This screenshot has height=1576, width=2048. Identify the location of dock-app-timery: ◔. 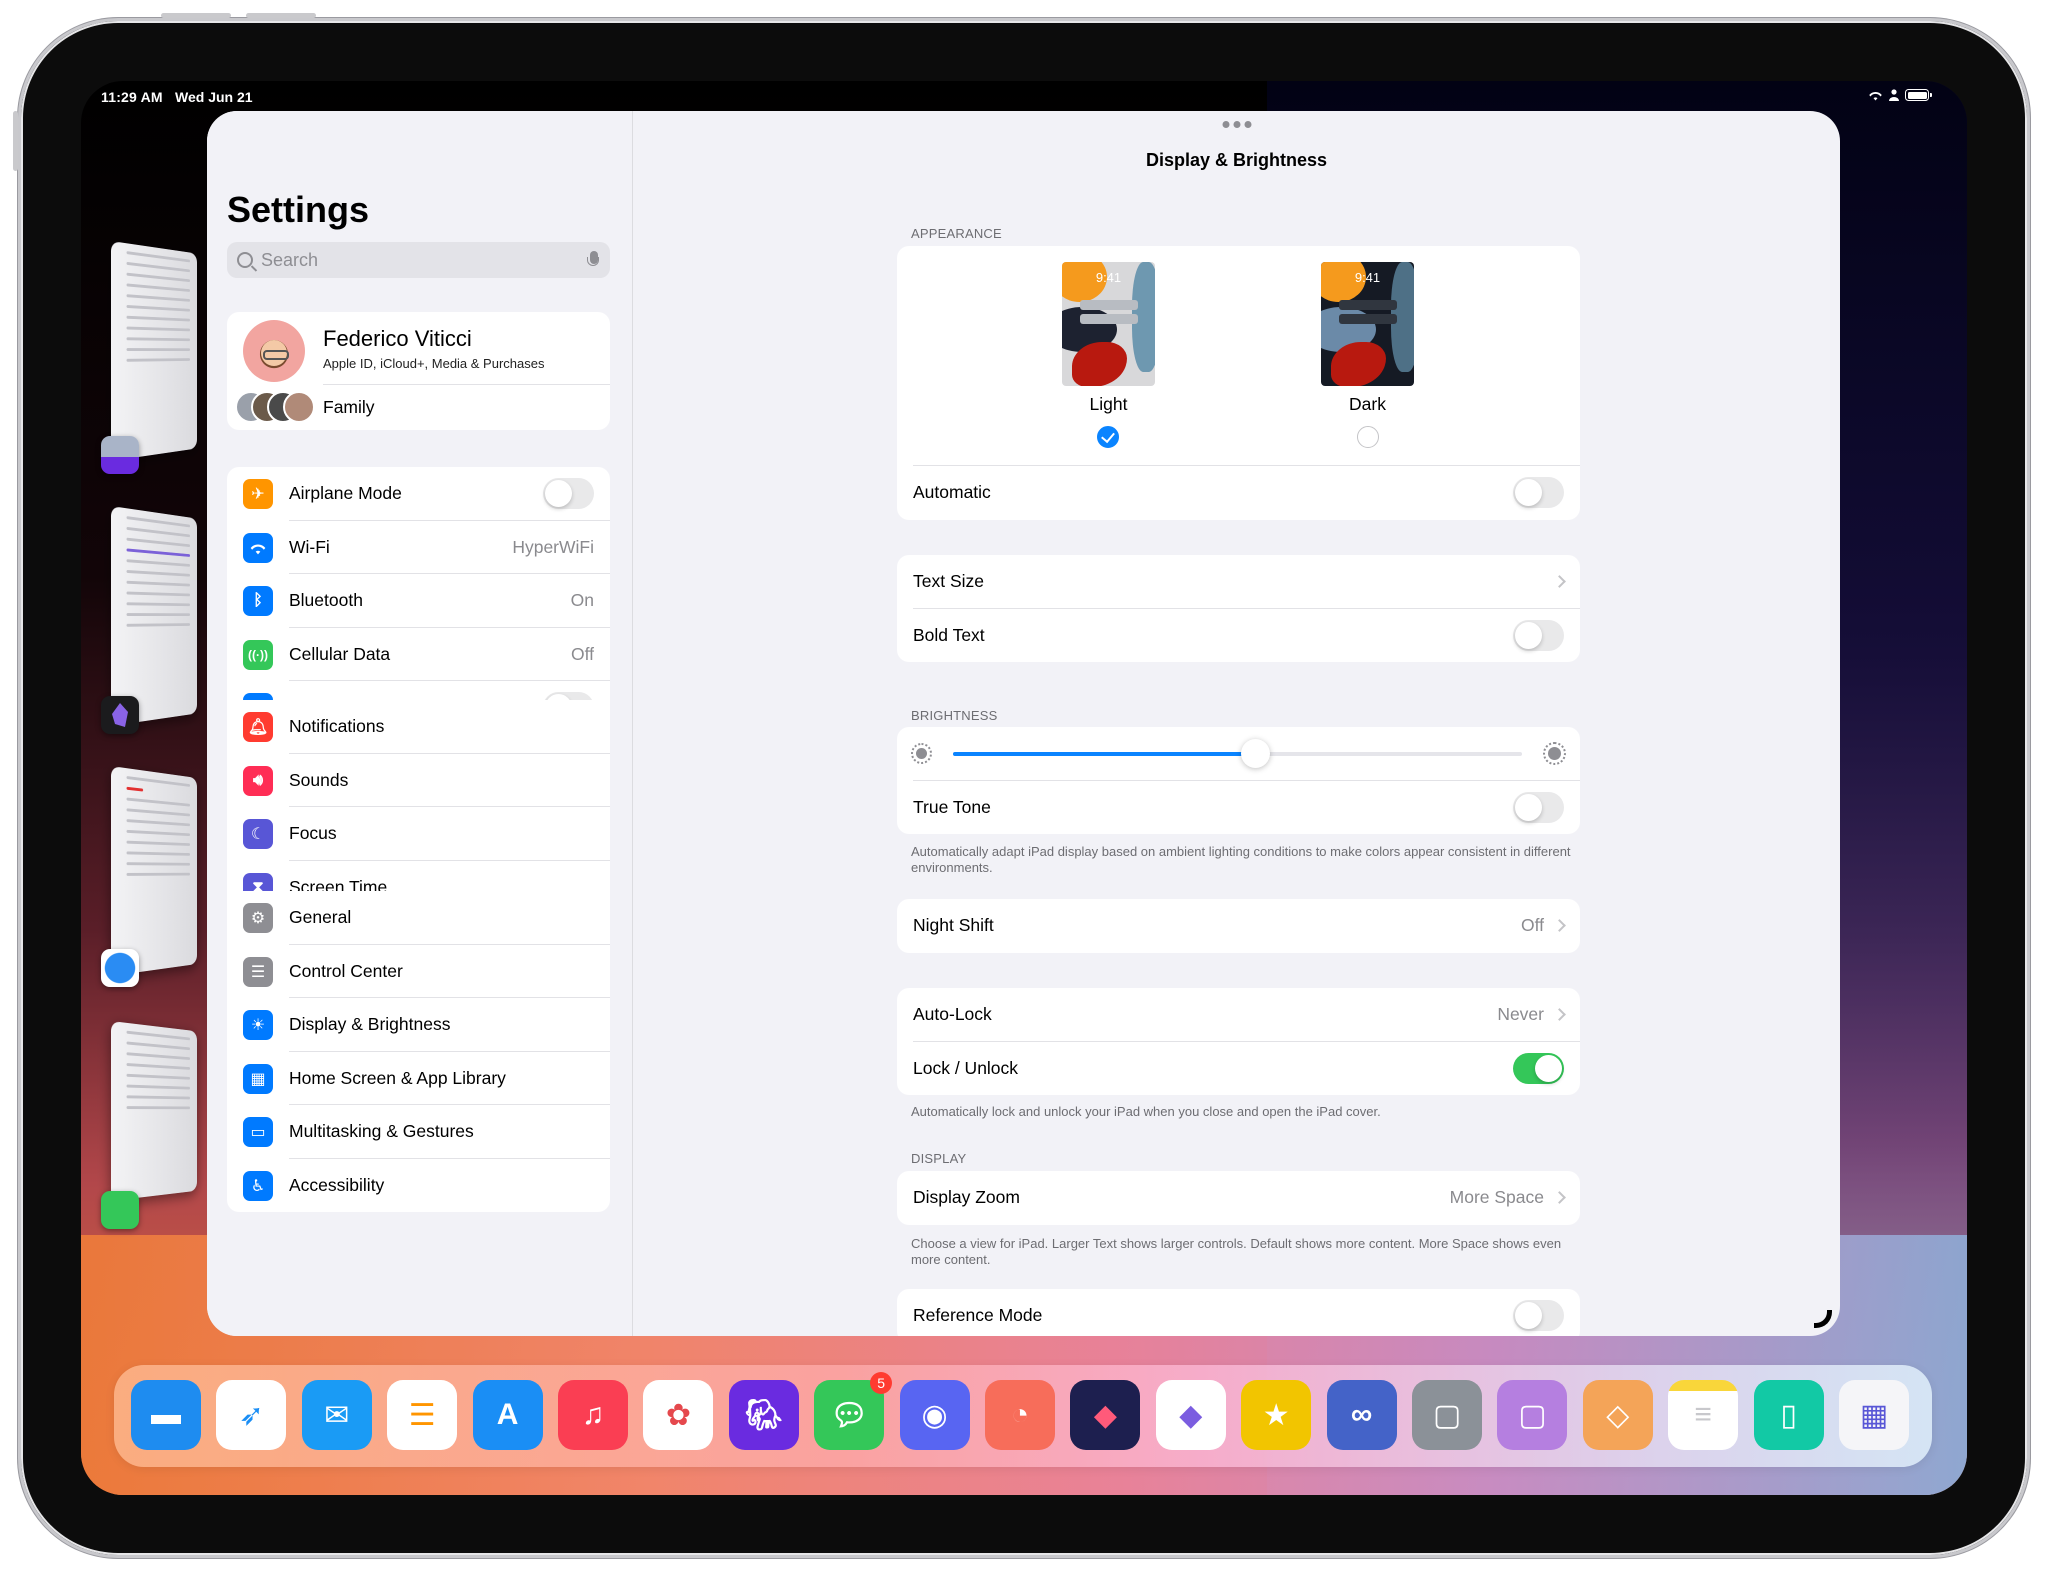
(1020, 1415).